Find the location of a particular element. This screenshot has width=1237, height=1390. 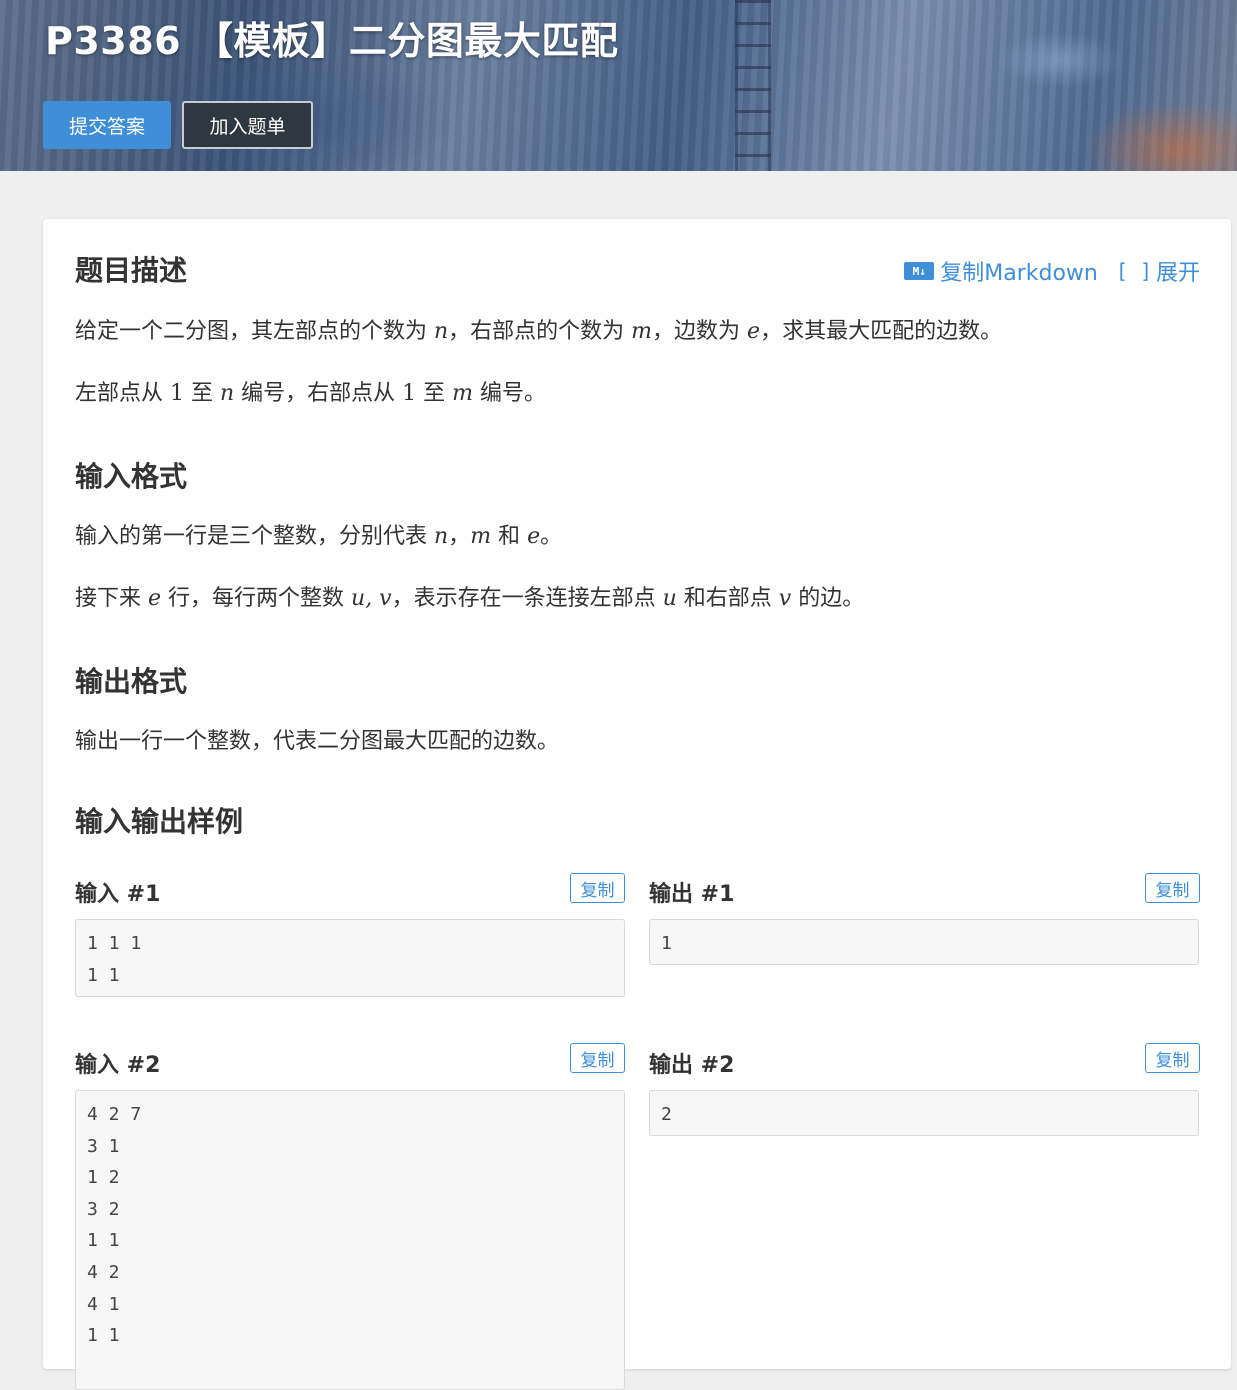

sample-input-1-box: 1 1 1 1 1 is located at coordinates (350, 958).